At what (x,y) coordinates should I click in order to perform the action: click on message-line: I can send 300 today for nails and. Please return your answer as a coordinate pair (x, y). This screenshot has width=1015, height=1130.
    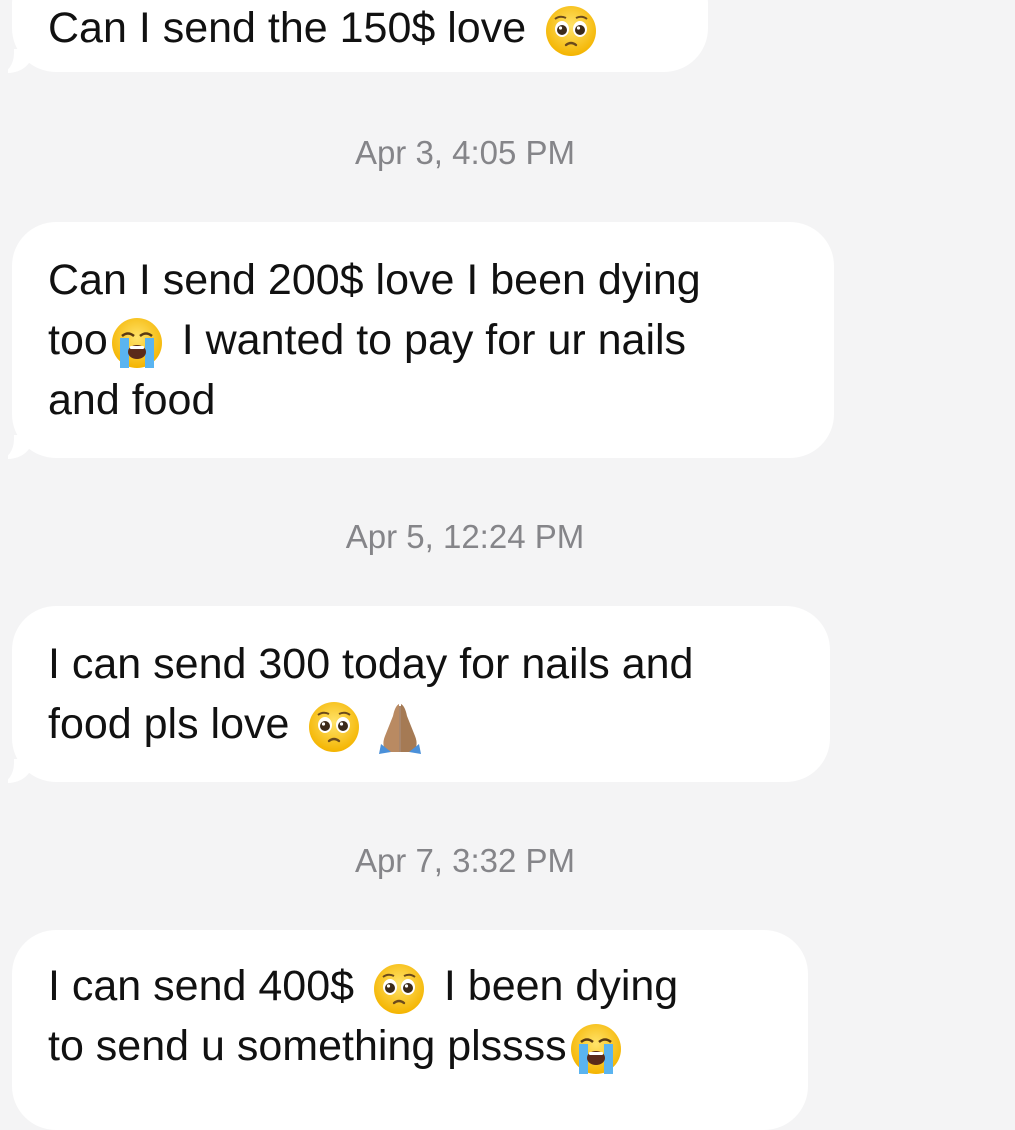
    Looking at the image, I should click on (371, 664).